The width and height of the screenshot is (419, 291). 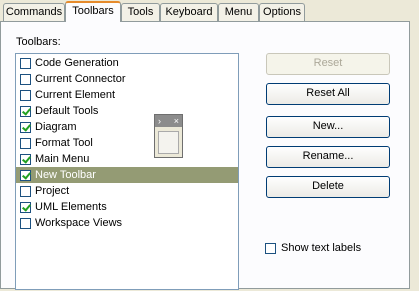 I want to click on toolbar-item-label: Default Tools, so click(x=67, y=111).